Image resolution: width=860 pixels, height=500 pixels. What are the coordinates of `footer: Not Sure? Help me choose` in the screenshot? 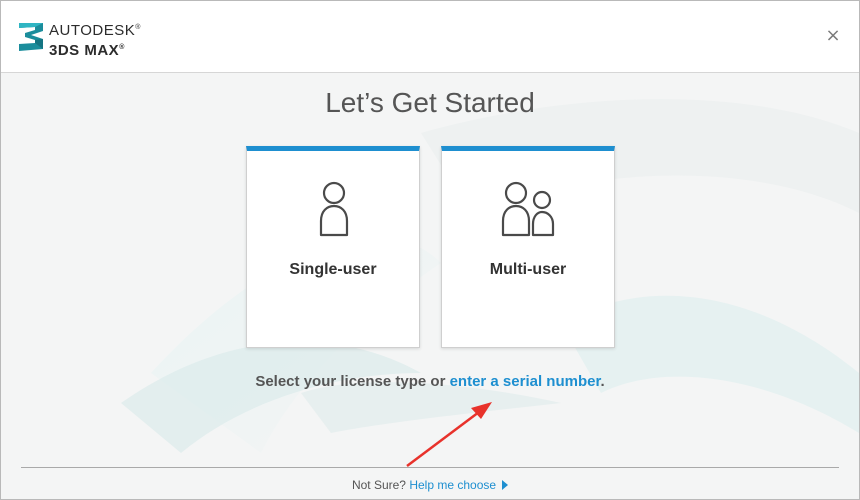 It's located at (430, 485).